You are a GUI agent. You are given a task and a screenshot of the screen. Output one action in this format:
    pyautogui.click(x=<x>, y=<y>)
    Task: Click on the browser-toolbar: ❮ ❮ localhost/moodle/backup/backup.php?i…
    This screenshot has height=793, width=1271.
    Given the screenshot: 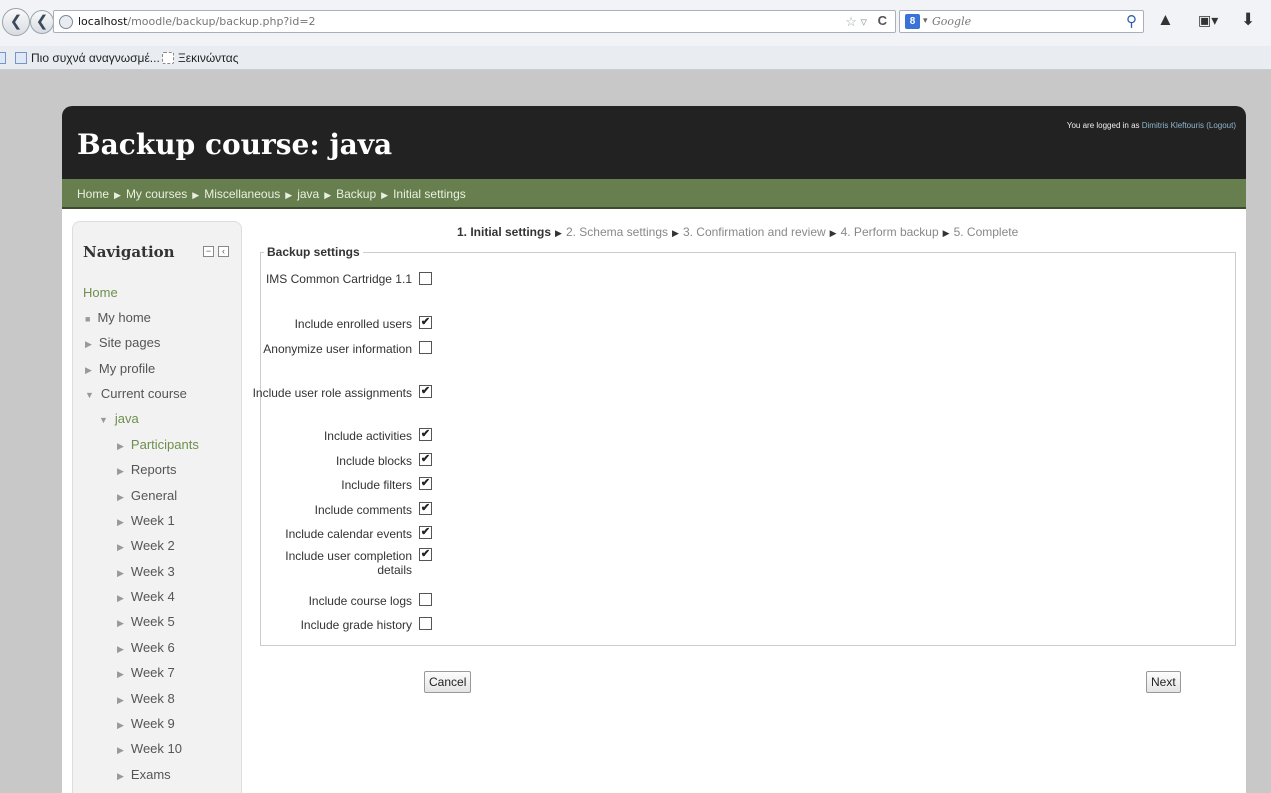 What is the action you would take?
    pyautogui.click(x=635, y=23)
    